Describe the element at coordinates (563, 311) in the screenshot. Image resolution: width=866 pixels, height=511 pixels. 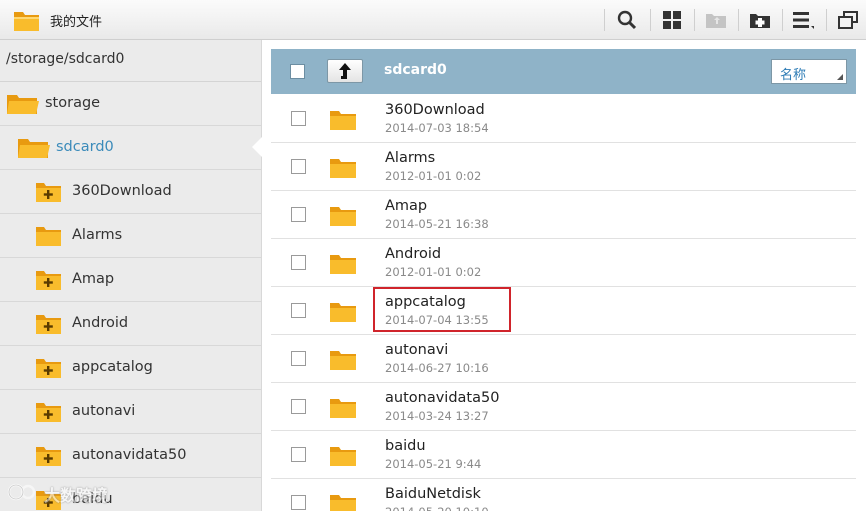
I see `file-row: appcatalog 2014-07-04 13:55` at that location.